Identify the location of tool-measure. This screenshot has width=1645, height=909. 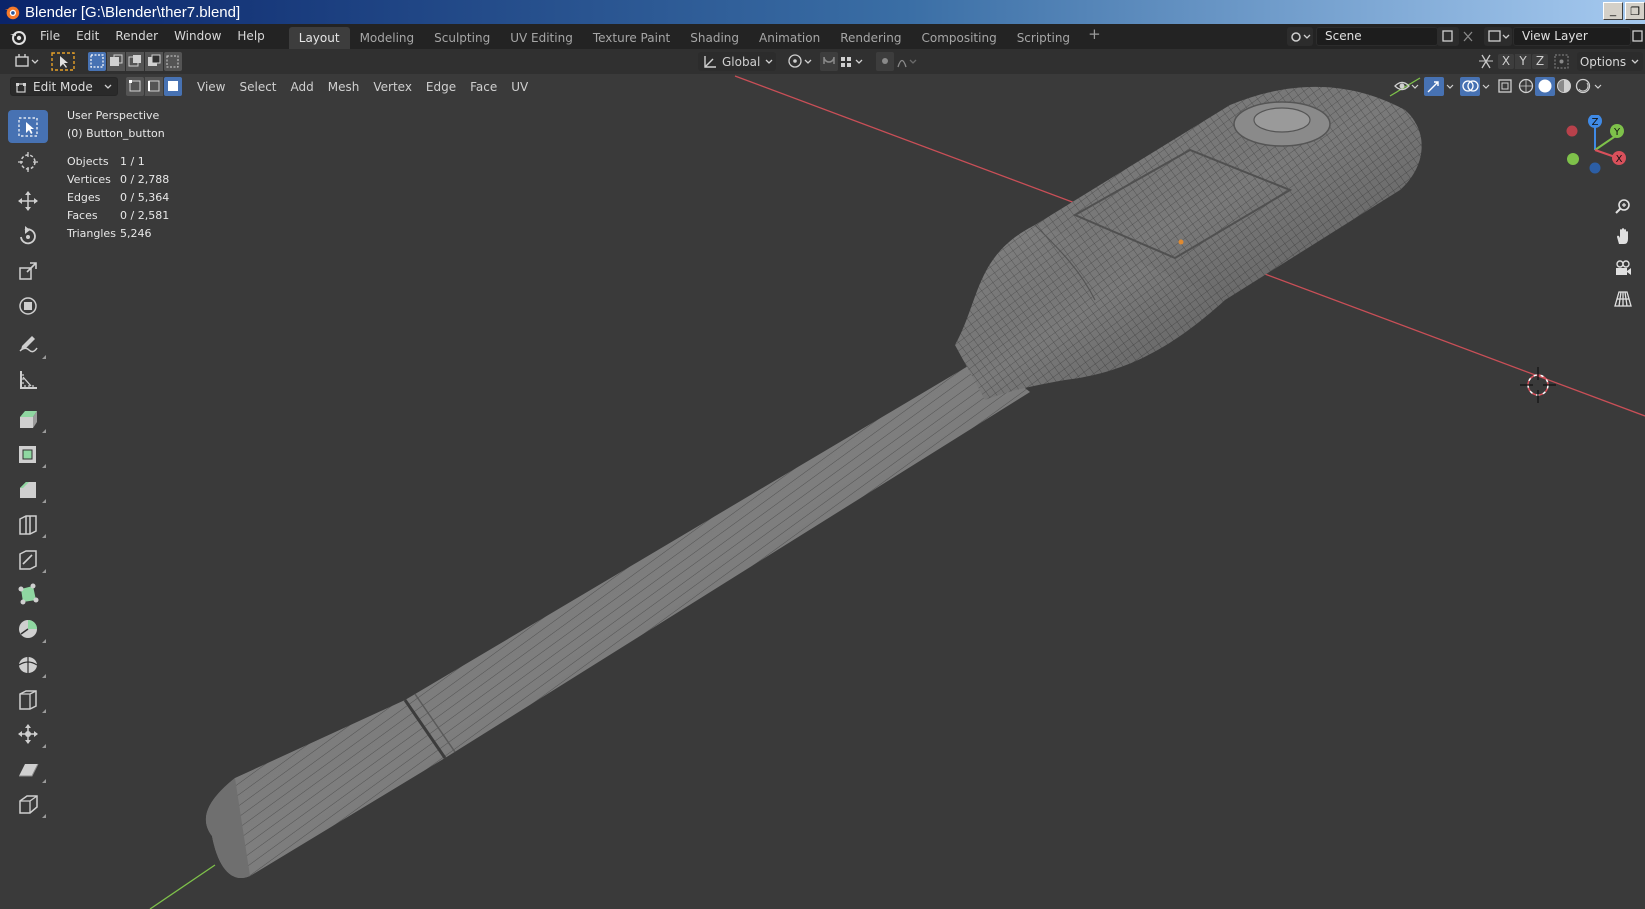
(28, 379).